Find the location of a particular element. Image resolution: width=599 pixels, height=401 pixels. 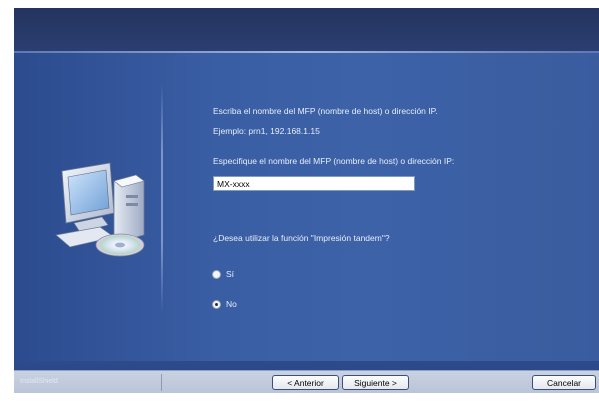

cancel-button: Cancelar is located at coordinates (564, 382).